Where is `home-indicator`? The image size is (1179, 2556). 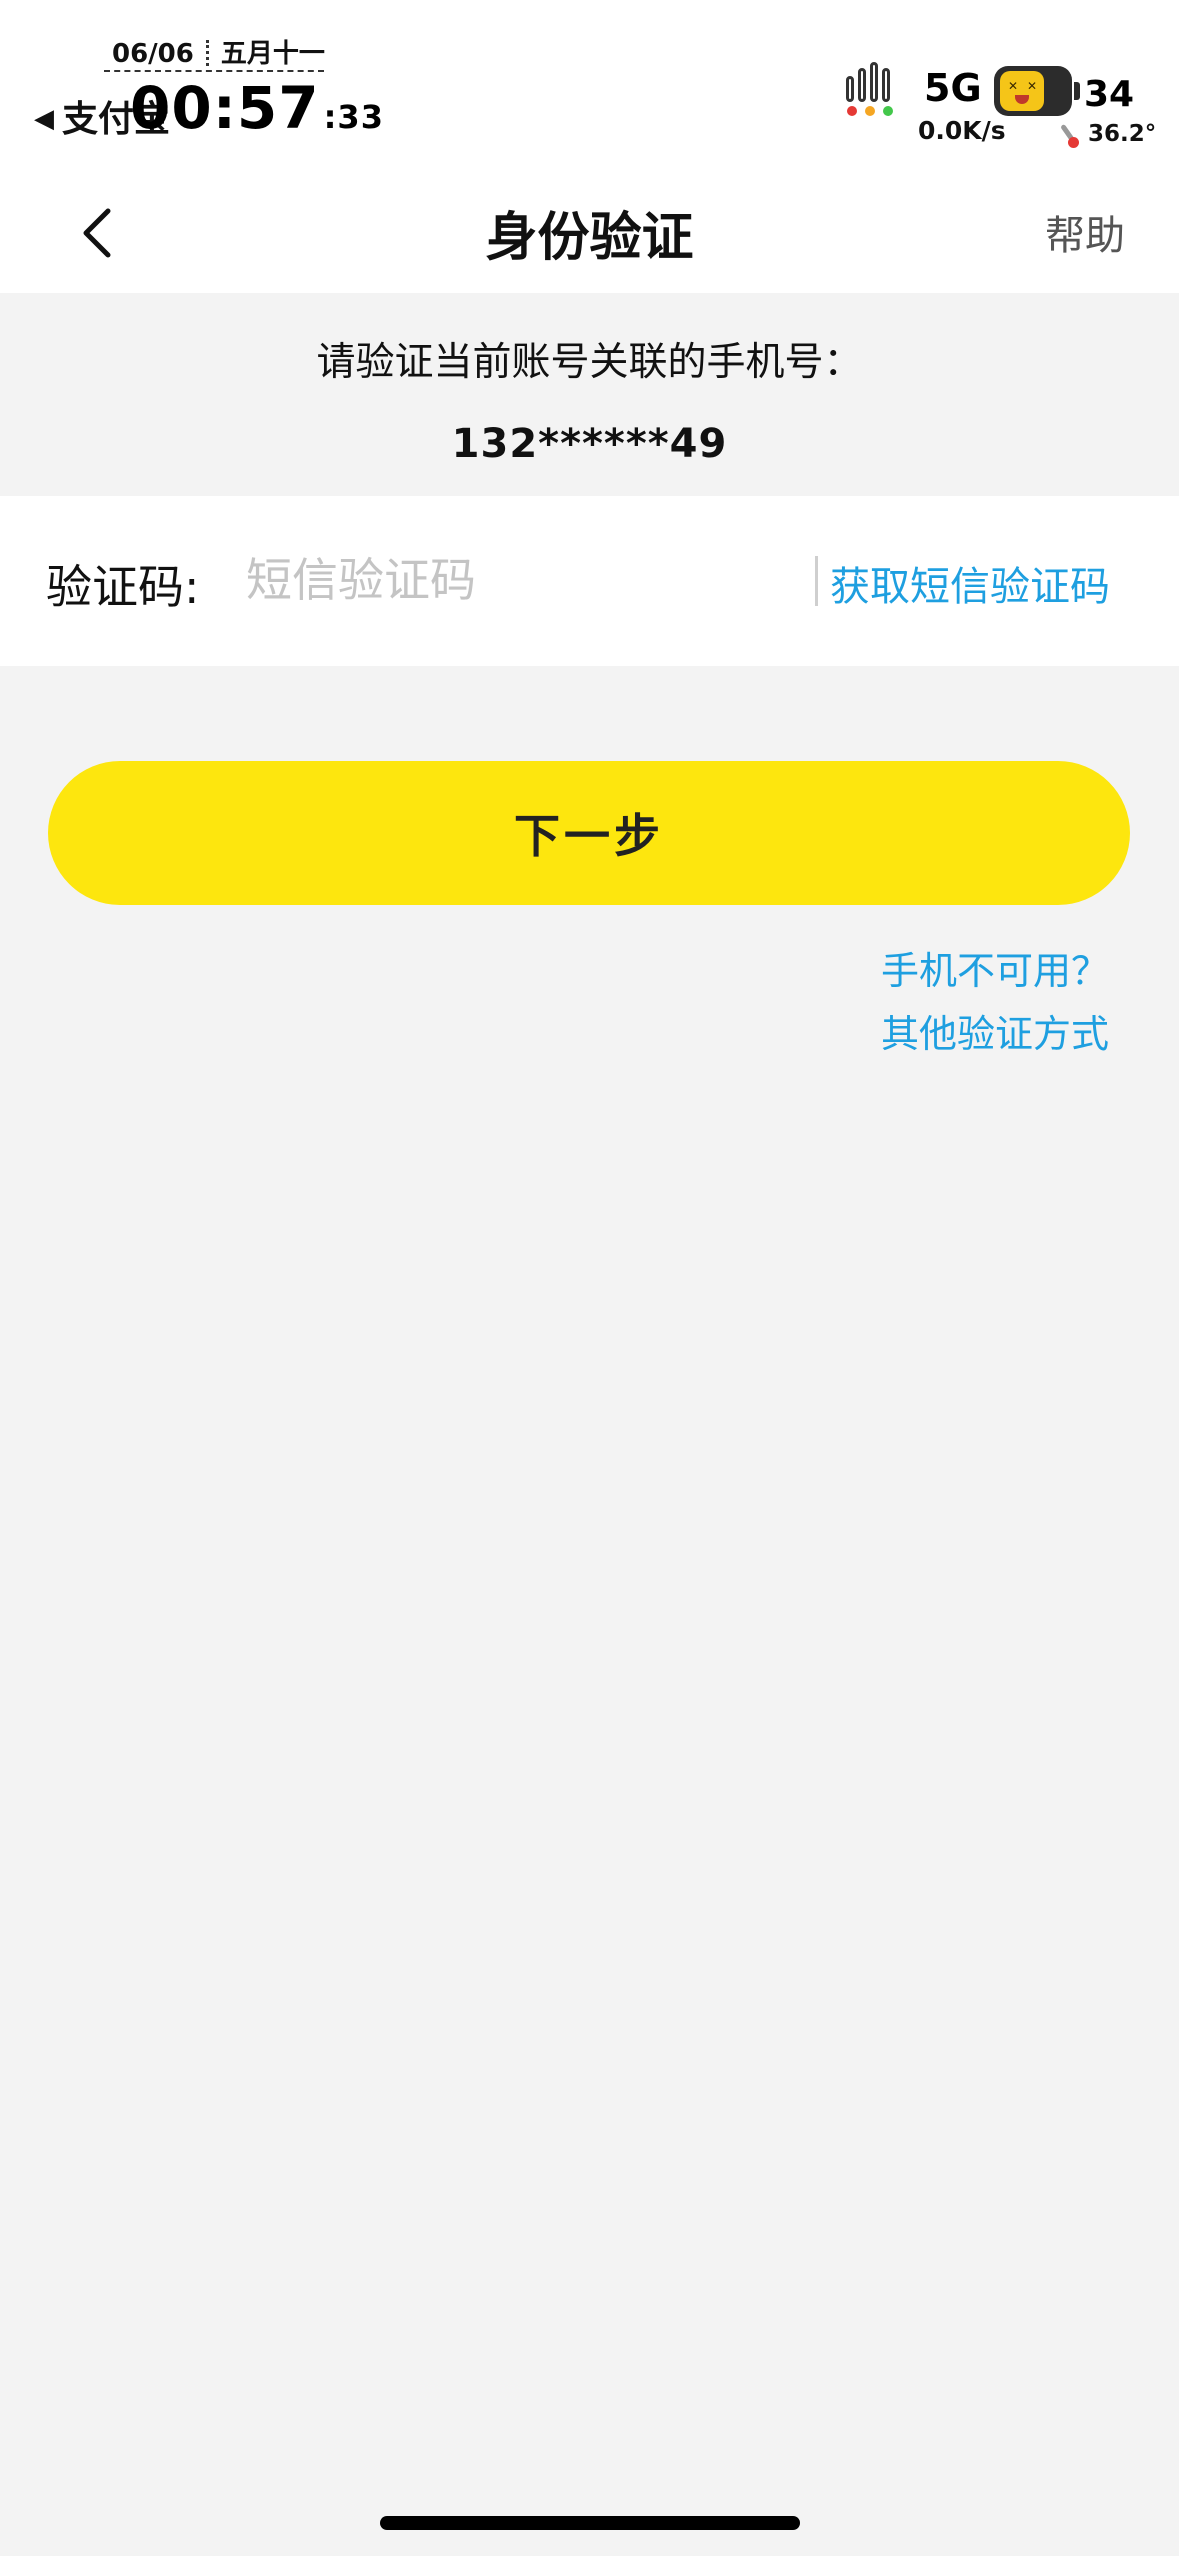
home-indicator is located at coordinates (590, 2523).